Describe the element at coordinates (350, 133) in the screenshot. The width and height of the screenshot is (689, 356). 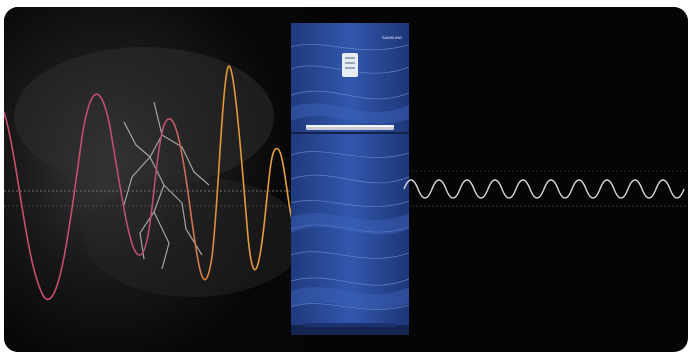
I see `door-divider` at that location.